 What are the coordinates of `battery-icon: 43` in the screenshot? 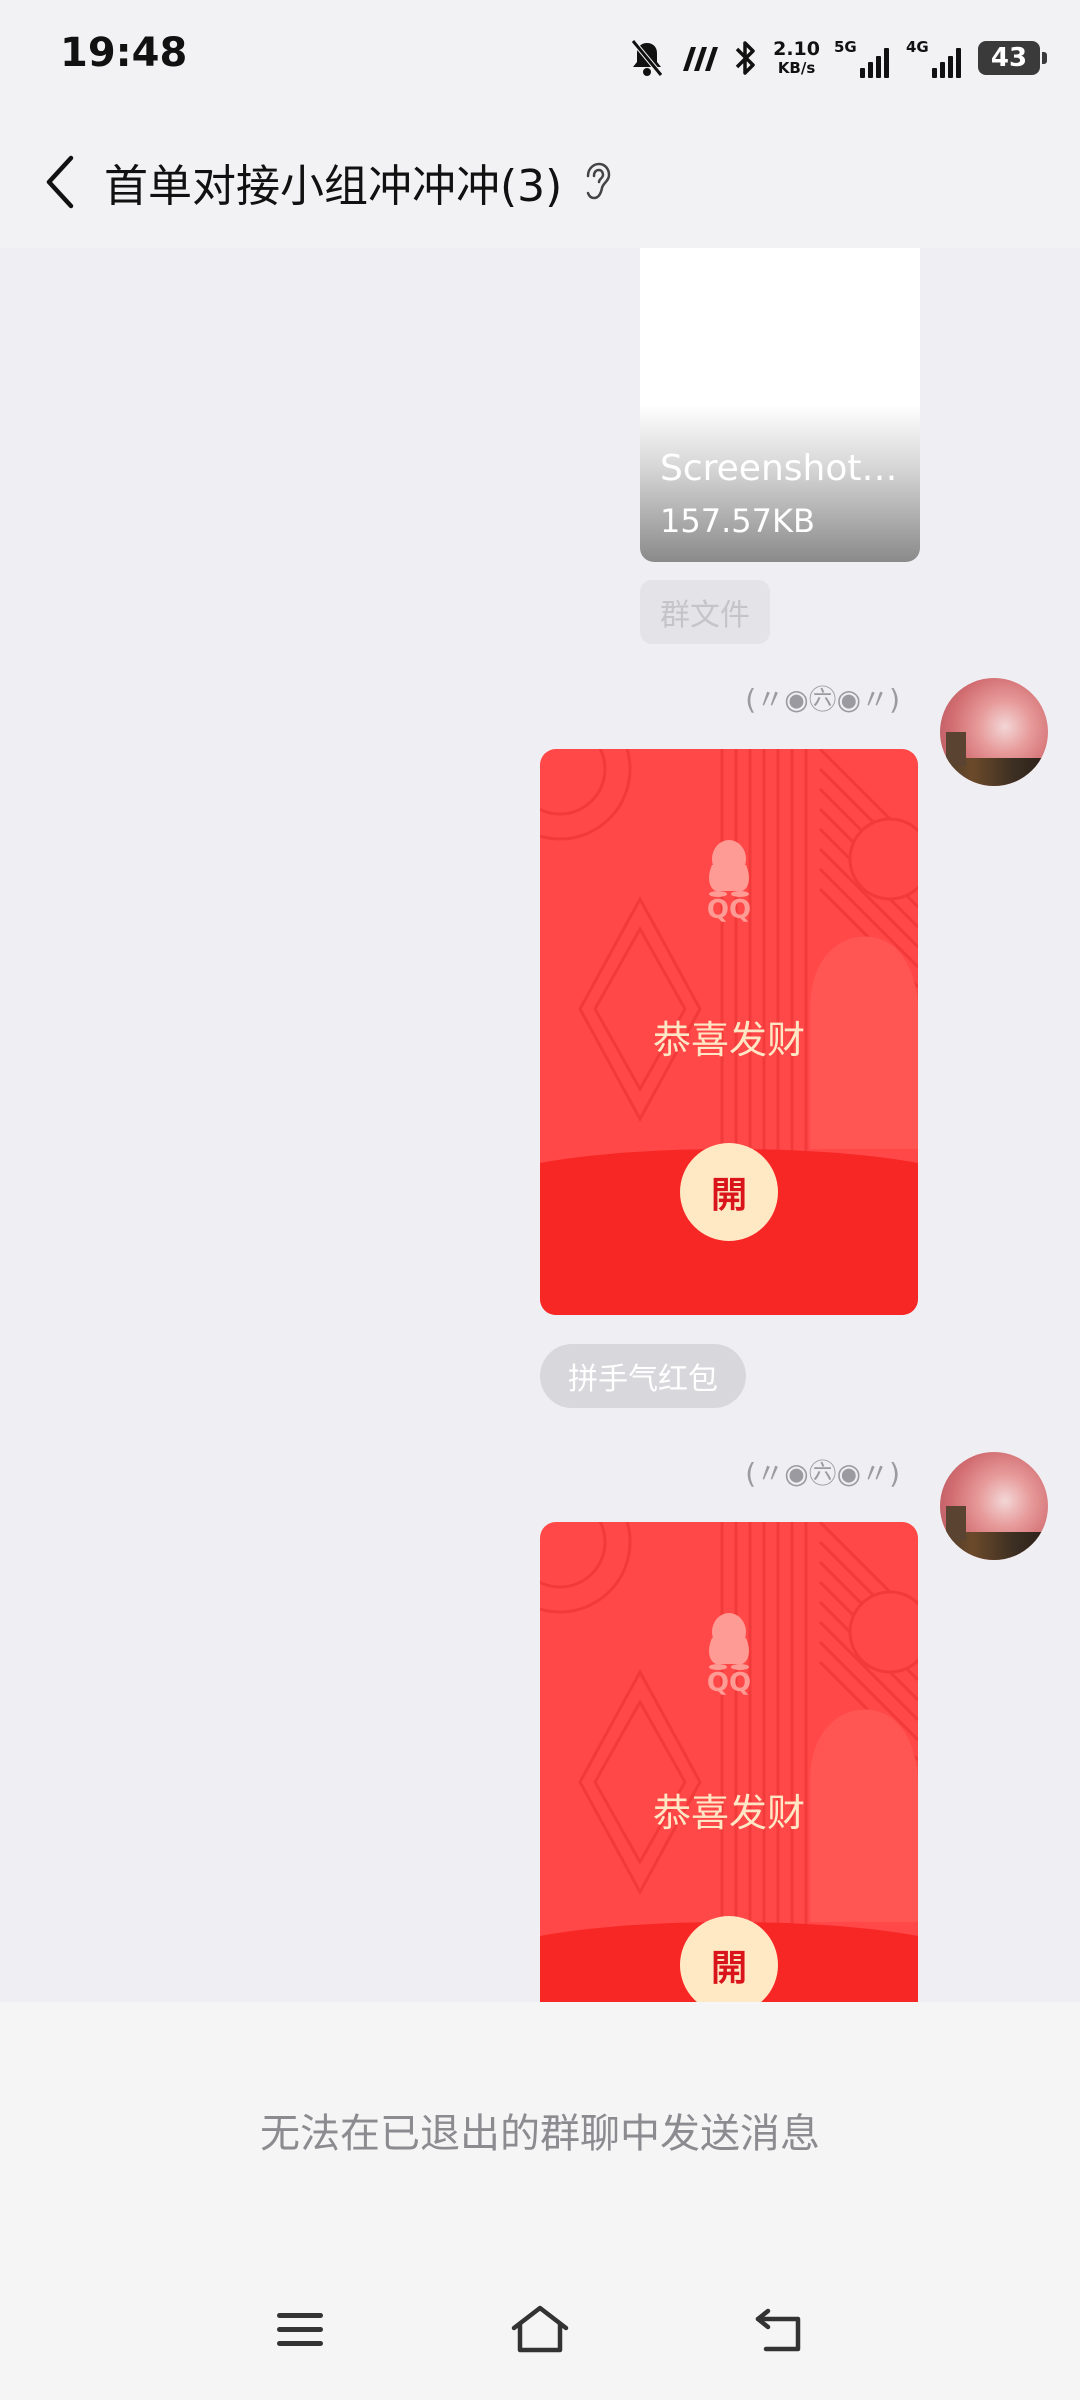 It's located at (1012, 58).